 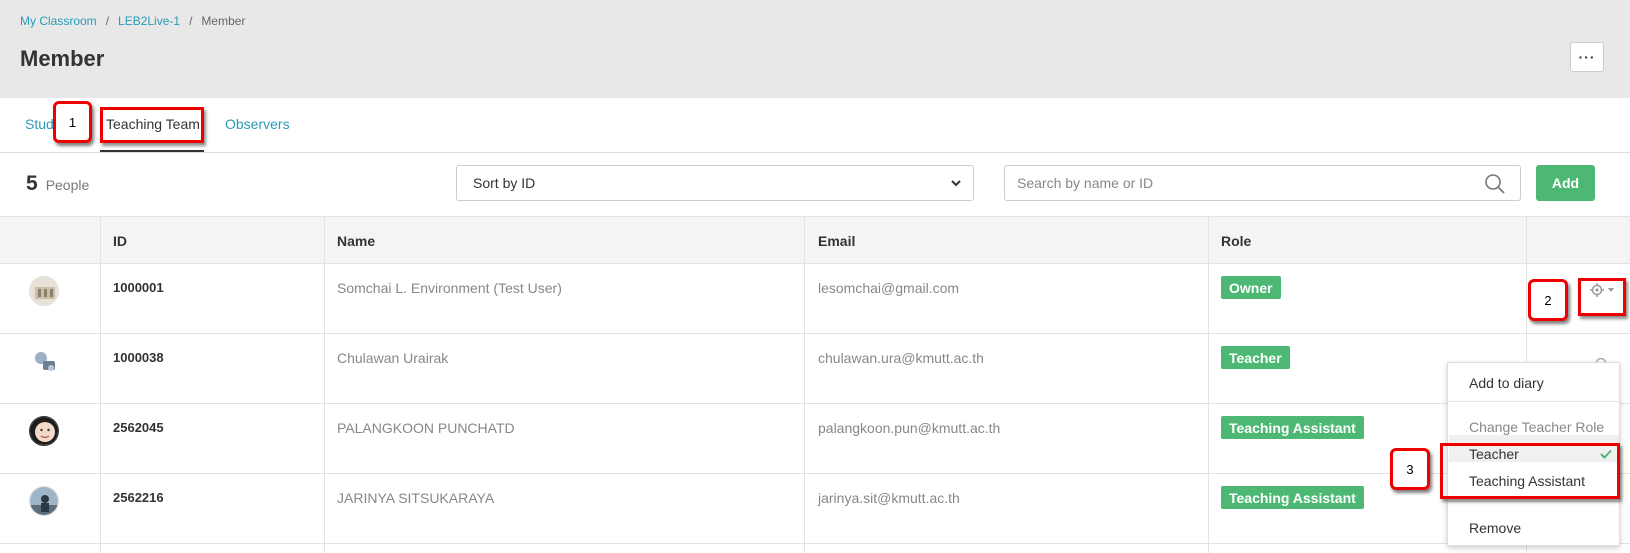 What do you see at coordinates (426, 428) in the screenshot?
I see `member-name: PALANGKOON PUNCHATD` at bounding box center [426, 428].